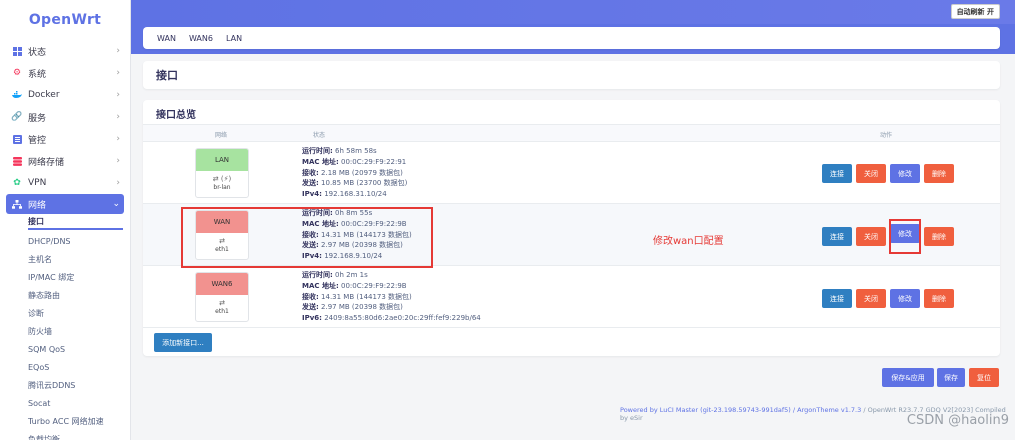  Describe the element at coordinates (17, 51) in the screenshot. I see `dashboard-icon` at that location.